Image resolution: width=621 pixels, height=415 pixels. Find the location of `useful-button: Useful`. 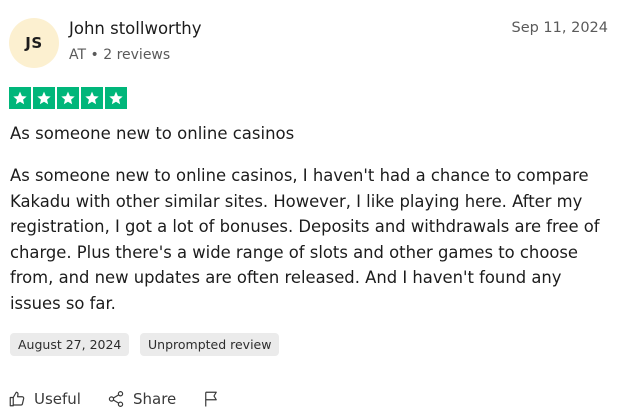

useful-button: Useful is located at coordinates (44, 399).